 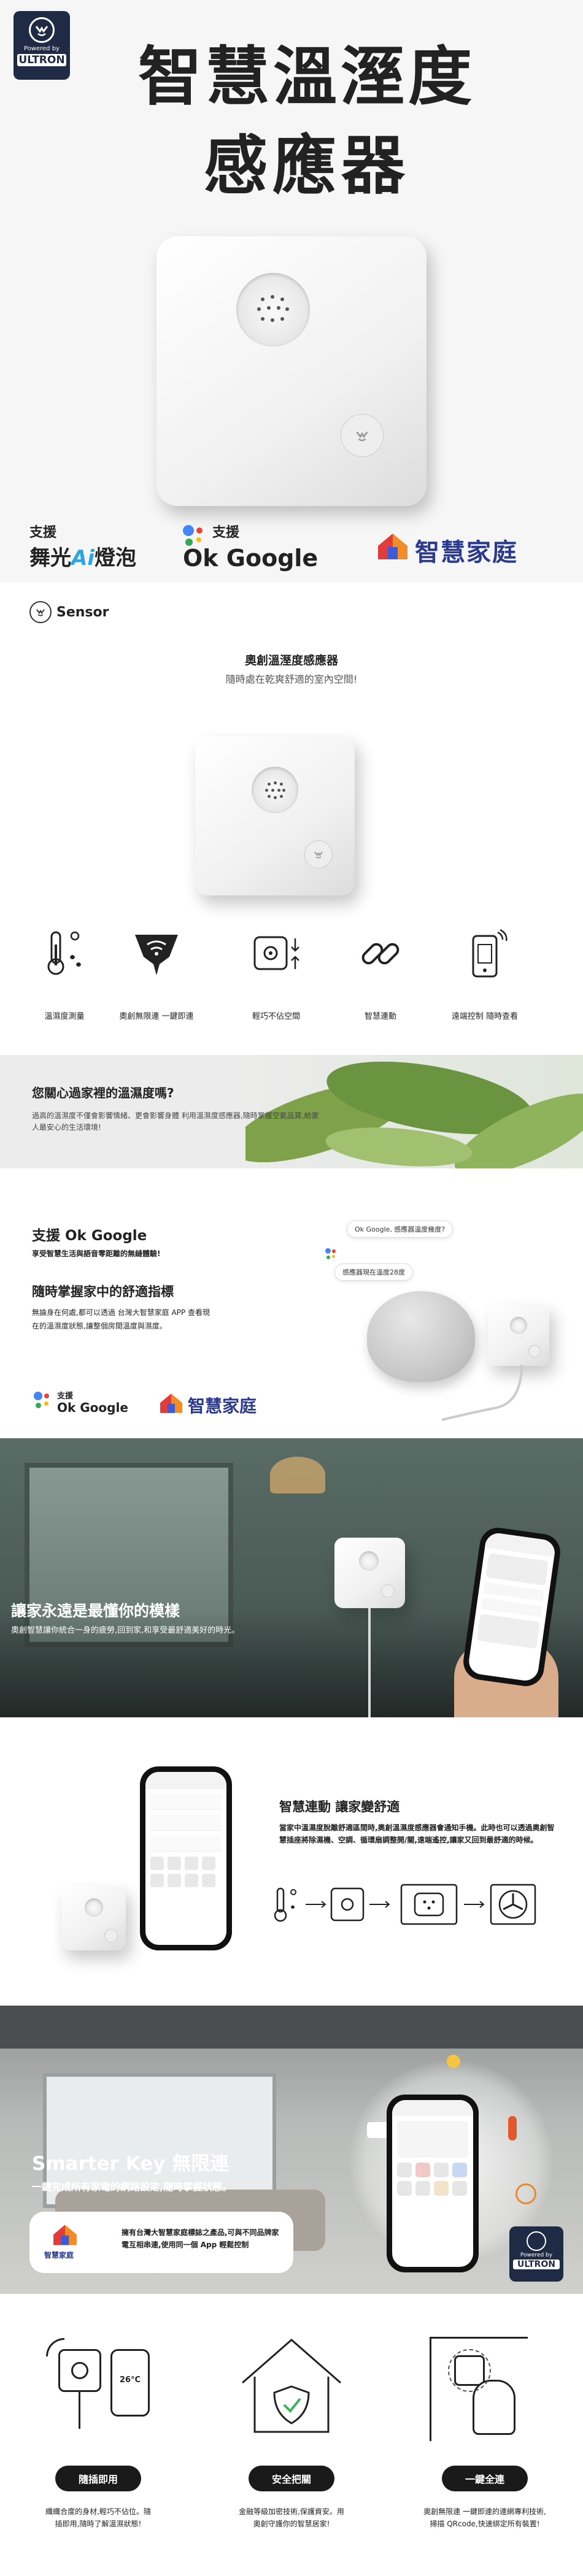 What do you see at coordinates (115, 558) in the screenshot?
I see `support-lamp-bulb: 燈泡` at bounding box center [115, 558].